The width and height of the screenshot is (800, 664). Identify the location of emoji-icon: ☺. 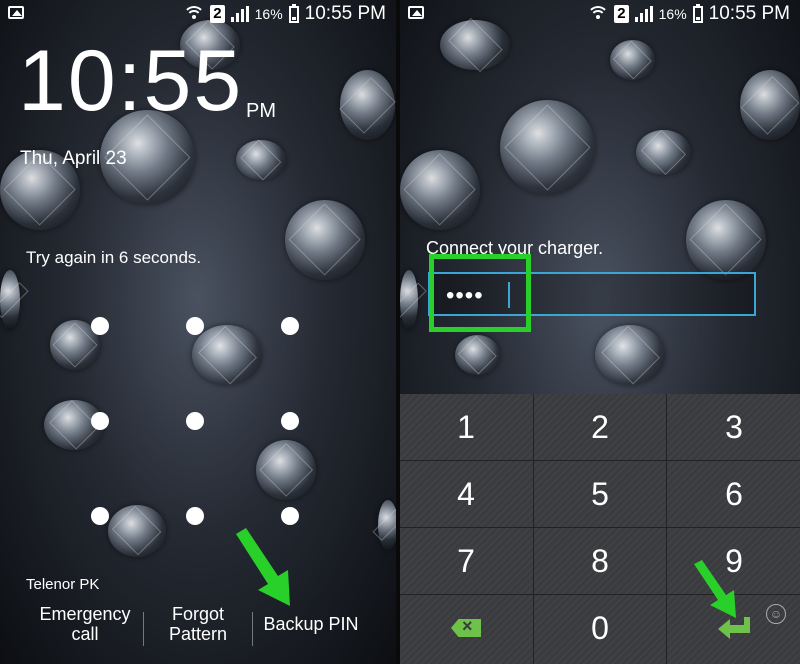
(776, 614).